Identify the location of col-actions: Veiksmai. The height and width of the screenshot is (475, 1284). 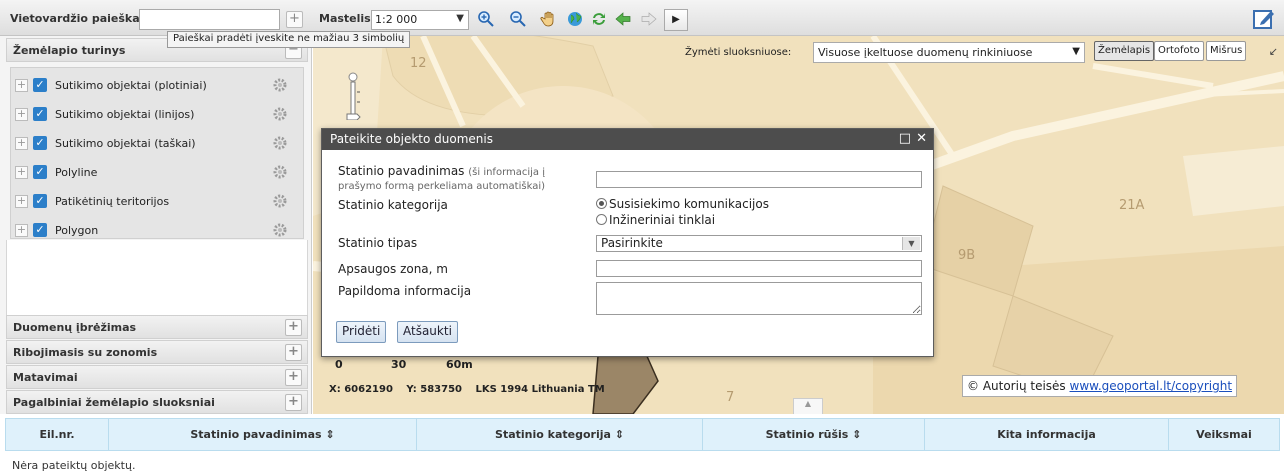
(1224, 434).